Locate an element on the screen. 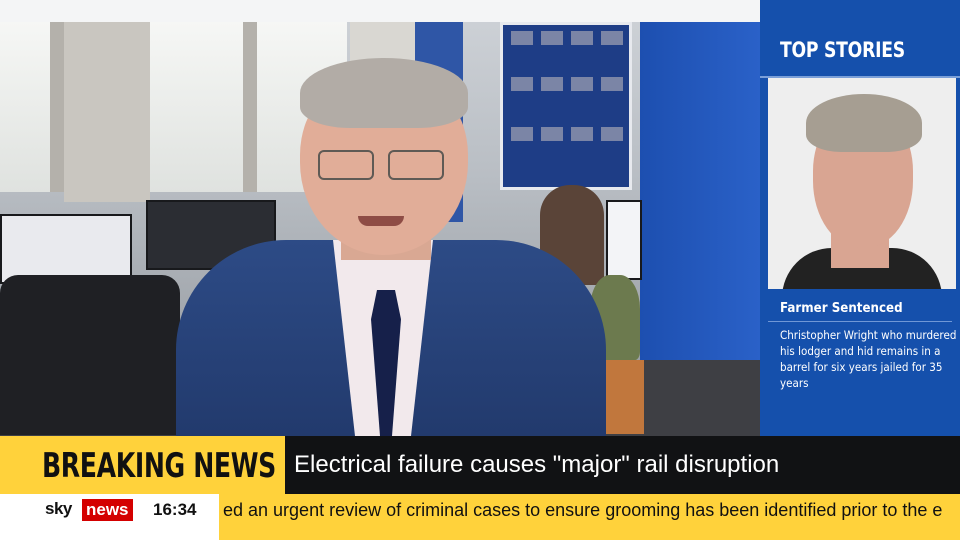 The height and width of the screenshot is (540, 960). office-chair is located at coordinates (90, 355).